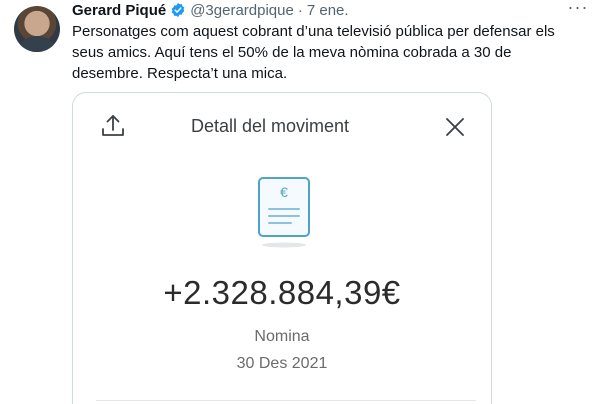 The height and width of the screenshot is (404, 600). What do you see at coordinates (270, 126) in the screenshot?
I see `detail-title: Detall del moviment` at bounding box center [270, 126].